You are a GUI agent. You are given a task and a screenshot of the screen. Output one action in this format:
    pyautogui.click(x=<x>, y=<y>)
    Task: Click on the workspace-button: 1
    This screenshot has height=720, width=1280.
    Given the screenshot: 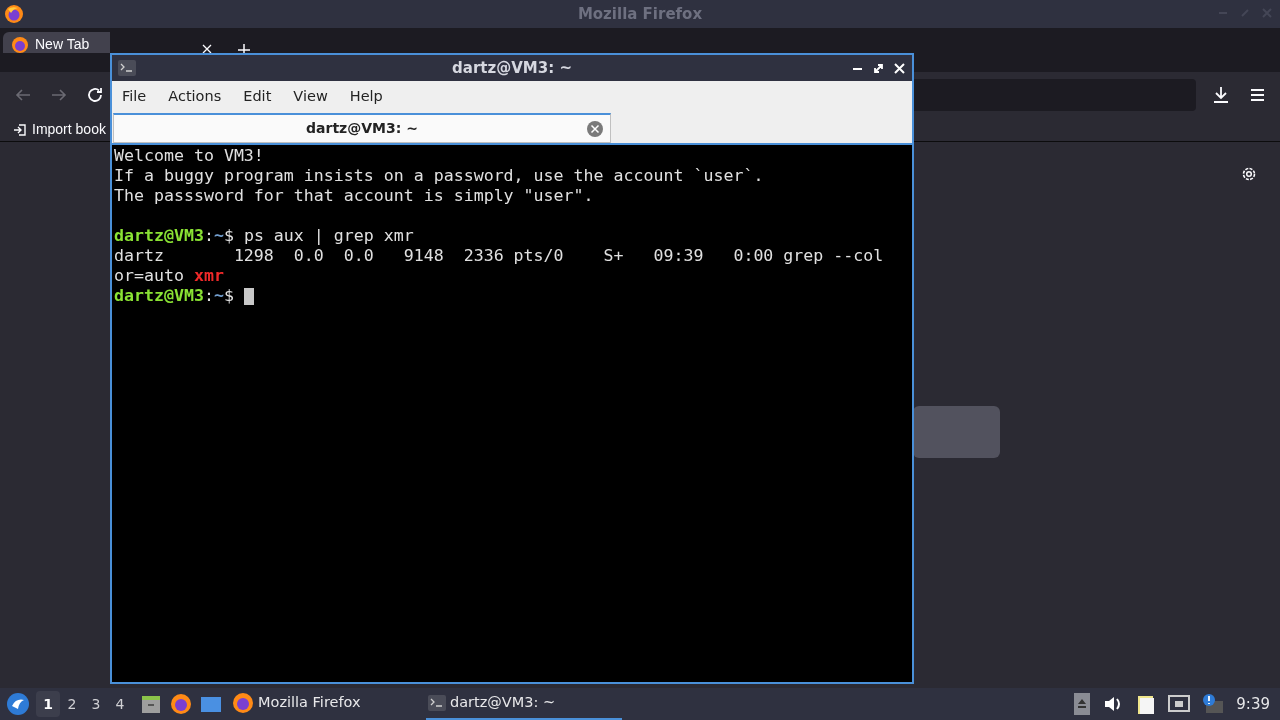 What is the action you would take?
    pyautogui.click(x=48, y=704)
    